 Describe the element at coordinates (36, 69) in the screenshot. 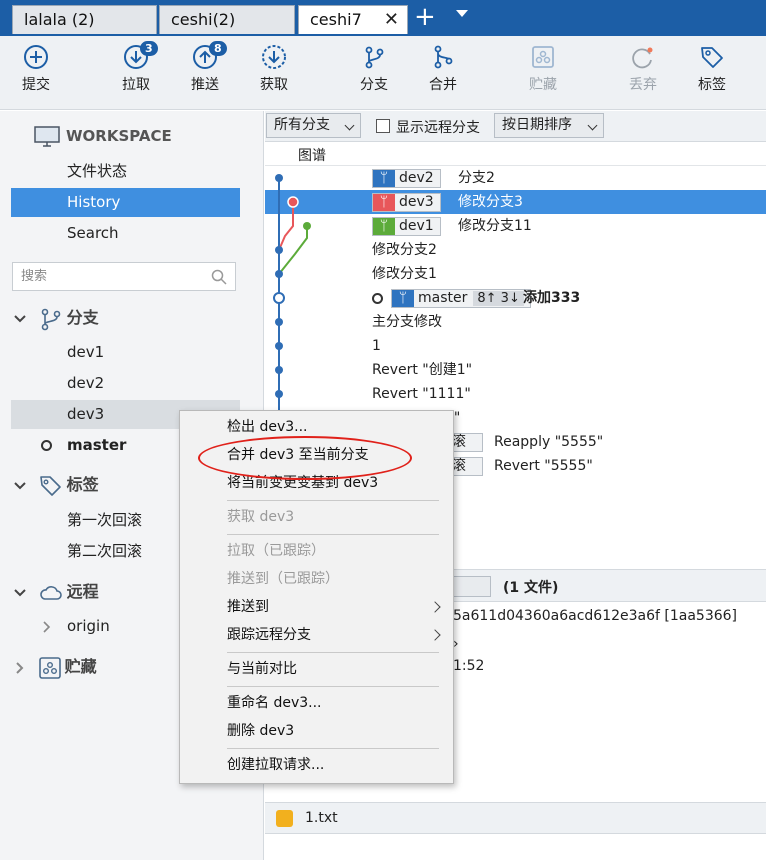

I see `commit-button: 提交` at that location.